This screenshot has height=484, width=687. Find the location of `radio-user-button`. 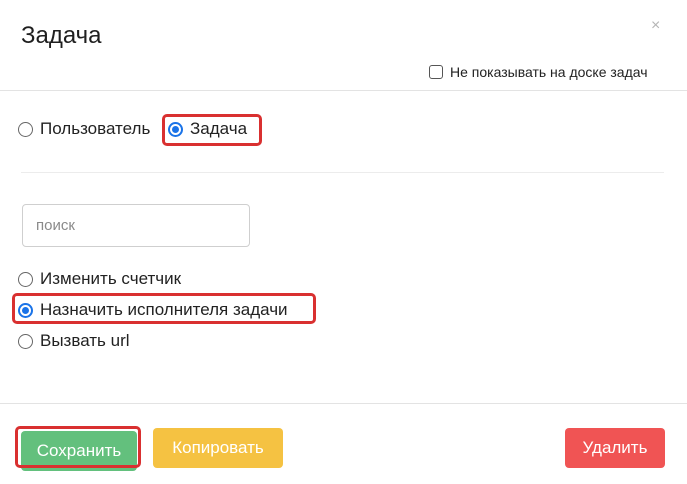

radio-user-button is located at coordinates (25, 129).